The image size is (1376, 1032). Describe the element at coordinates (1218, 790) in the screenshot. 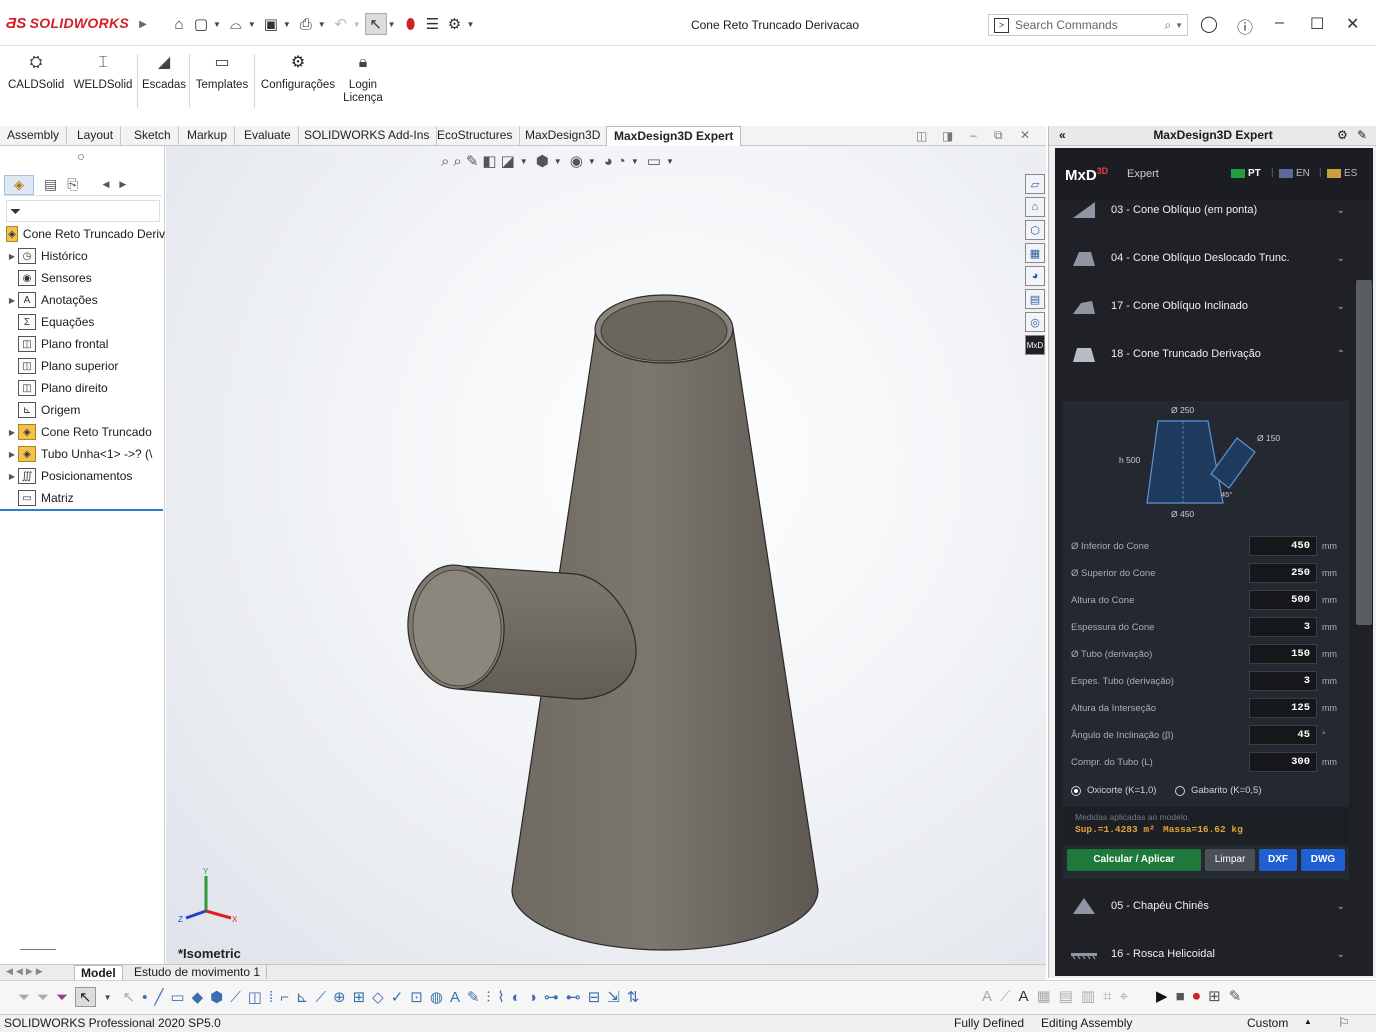

I see `radio-gabarito: Gabarito (K=0,5)` at that location.